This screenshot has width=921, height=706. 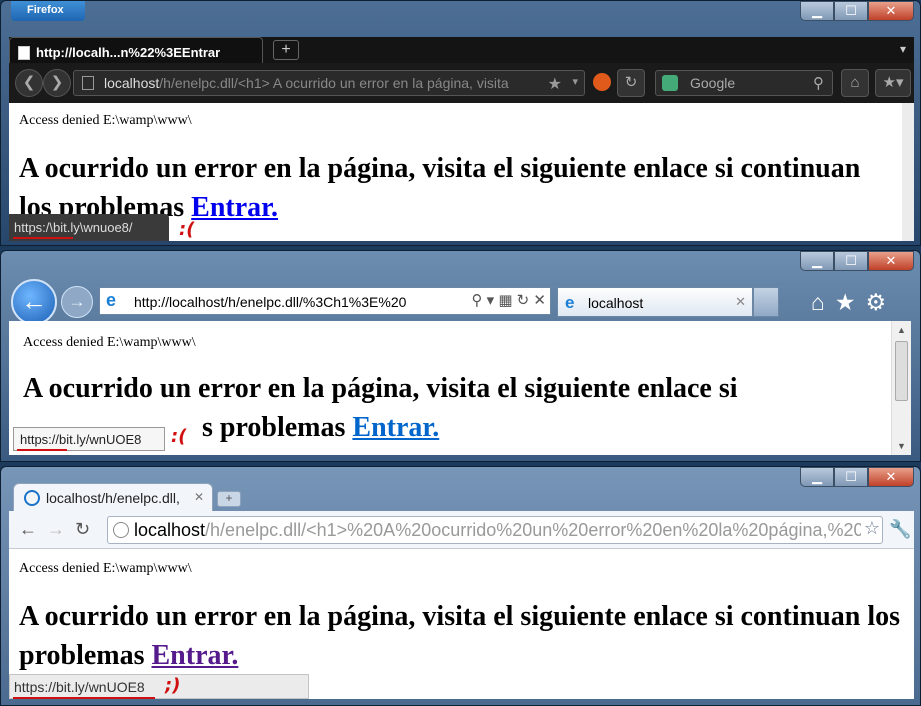 What do you see at coordinates (554, 84) in the screenshot?
I see `bookmark-star-icon: ★` at bounding box center [554, 84].